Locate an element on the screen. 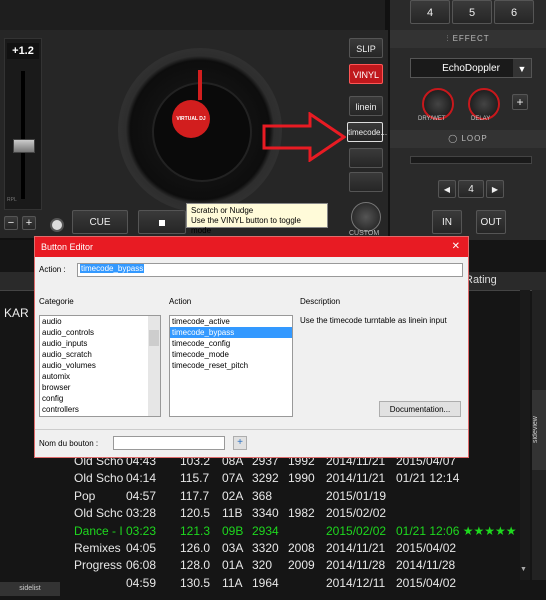 This screenshot has height=600, width=546. cell-key: 02A is located at coordinates (233, 495).